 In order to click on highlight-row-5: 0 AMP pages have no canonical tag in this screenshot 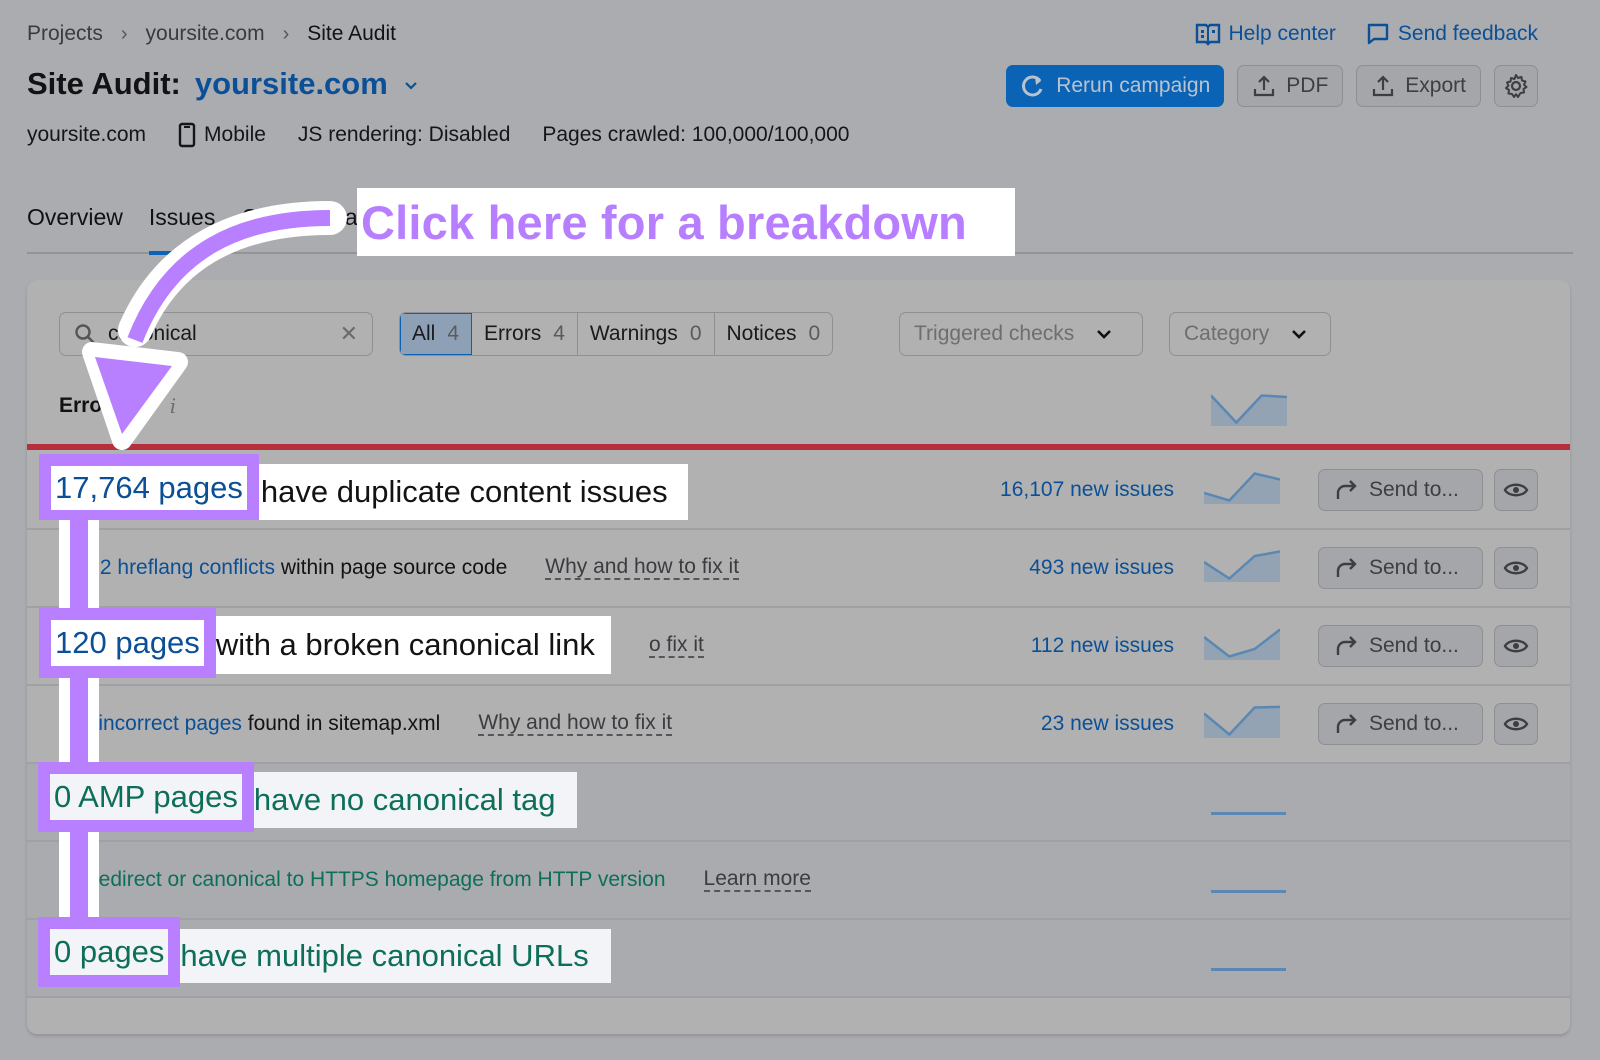, I will do `click(308, 797)`.